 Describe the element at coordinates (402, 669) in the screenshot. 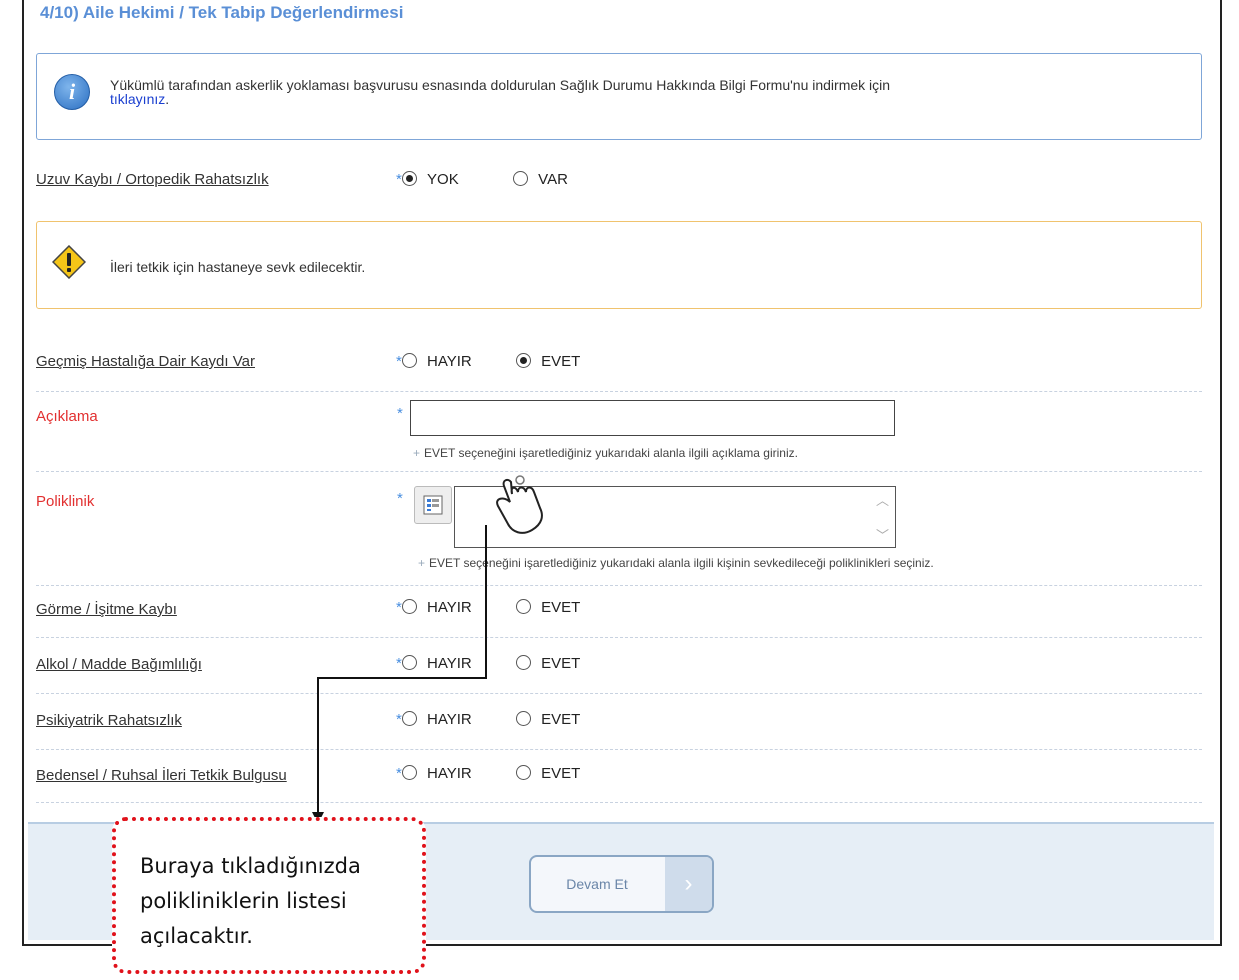

I see `callout-connector` at that location.